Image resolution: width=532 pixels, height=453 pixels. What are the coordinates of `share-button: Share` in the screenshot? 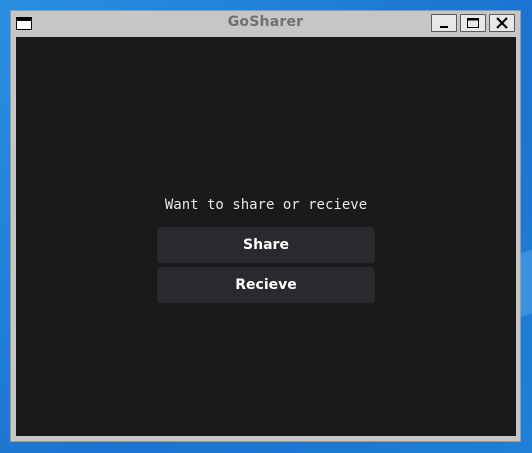 It's located at (266, 245).